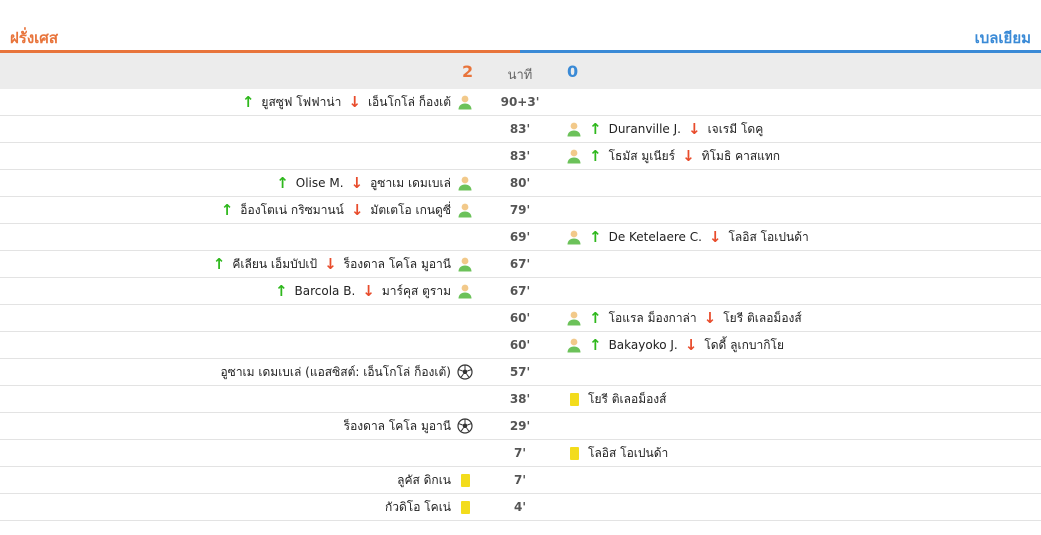 This screenshot has width=1041, height=535. I want to click on away-event: โลอิส โอเปนด้า, so click(617, 453).